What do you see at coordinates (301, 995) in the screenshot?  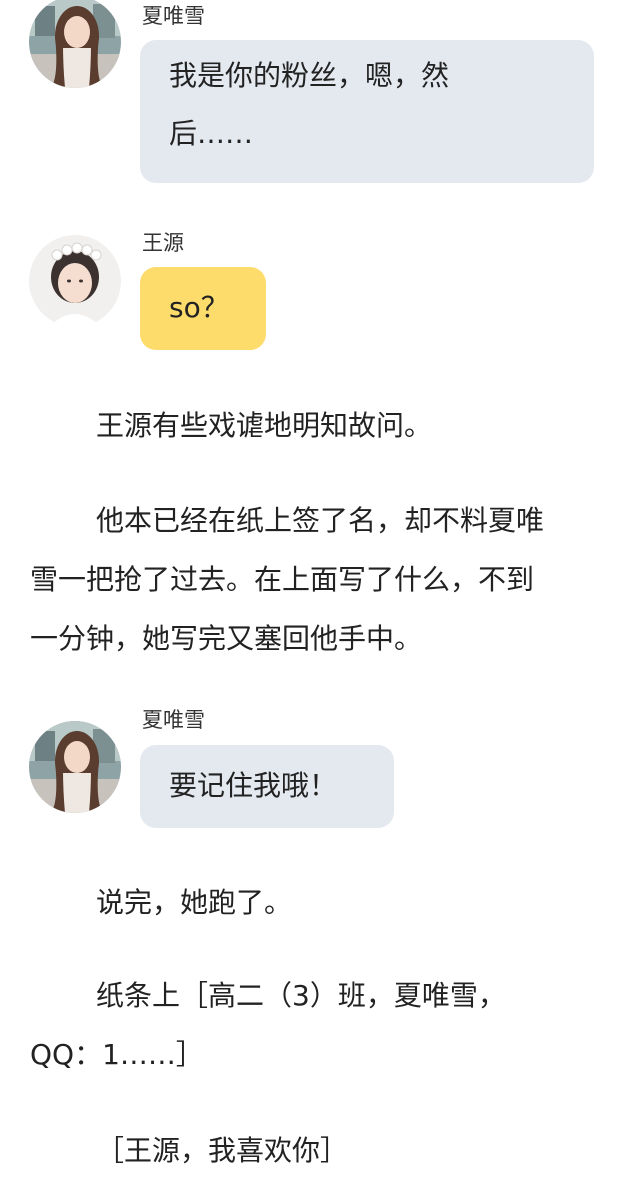 I see `narration-text-line-1: 纸条上［高二（3）班，夏唯雪，` at bounding box center [301, 995].